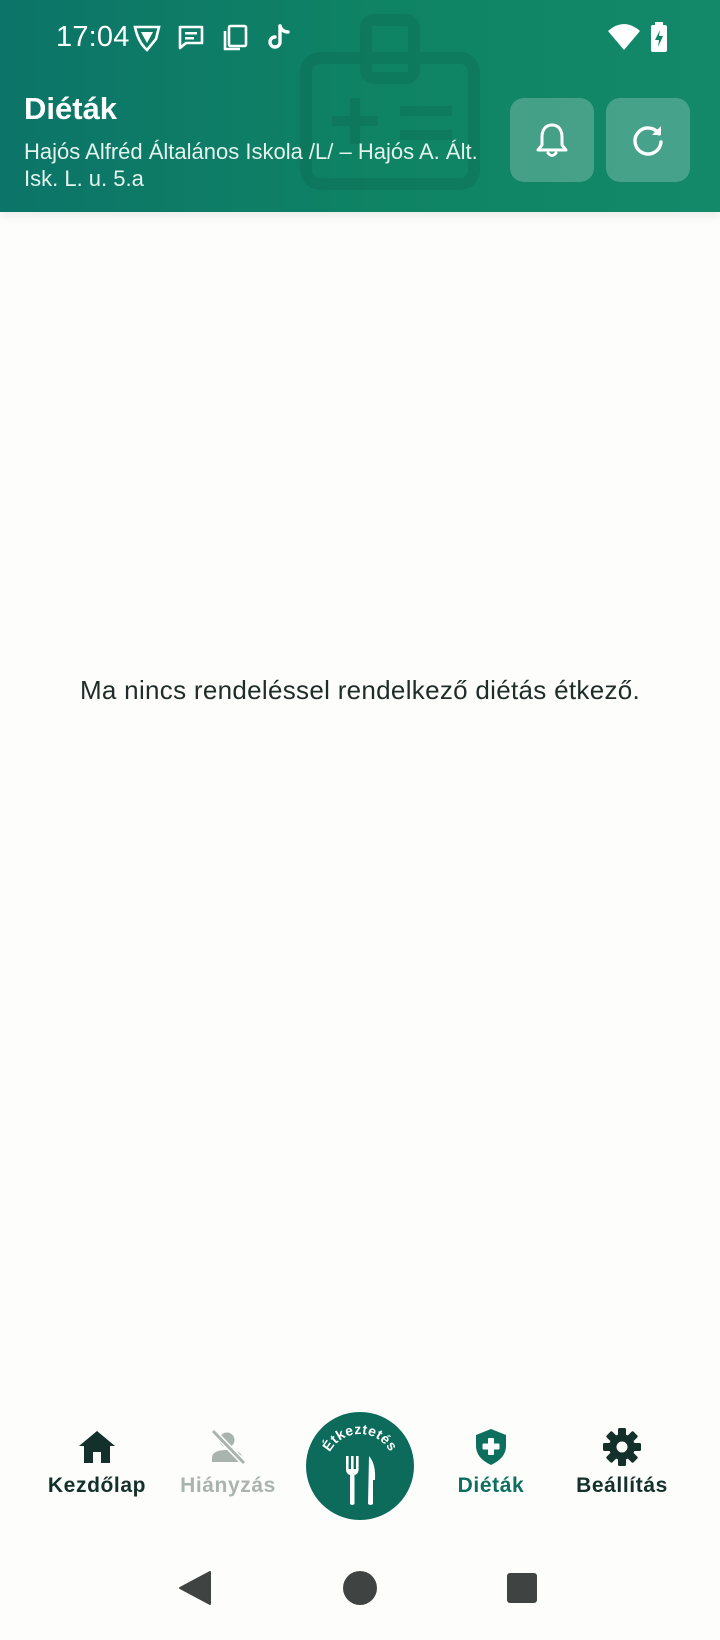  Describe the element at coordinates (522, 1588) in the screenshot. I see `recents-icon` at that location.